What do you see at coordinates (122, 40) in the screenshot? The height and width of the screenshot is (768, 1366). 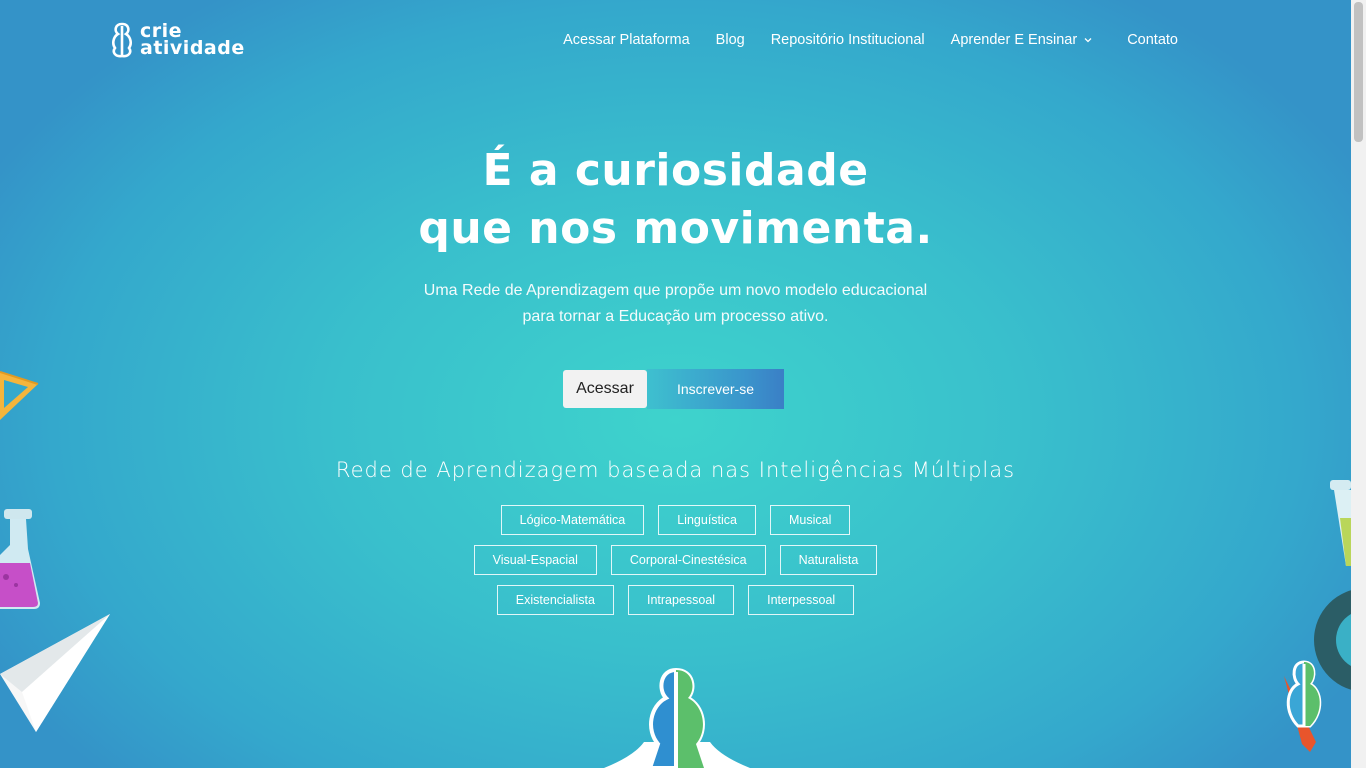 I see `brand-logo-icon` at bounding box center [122, 40].